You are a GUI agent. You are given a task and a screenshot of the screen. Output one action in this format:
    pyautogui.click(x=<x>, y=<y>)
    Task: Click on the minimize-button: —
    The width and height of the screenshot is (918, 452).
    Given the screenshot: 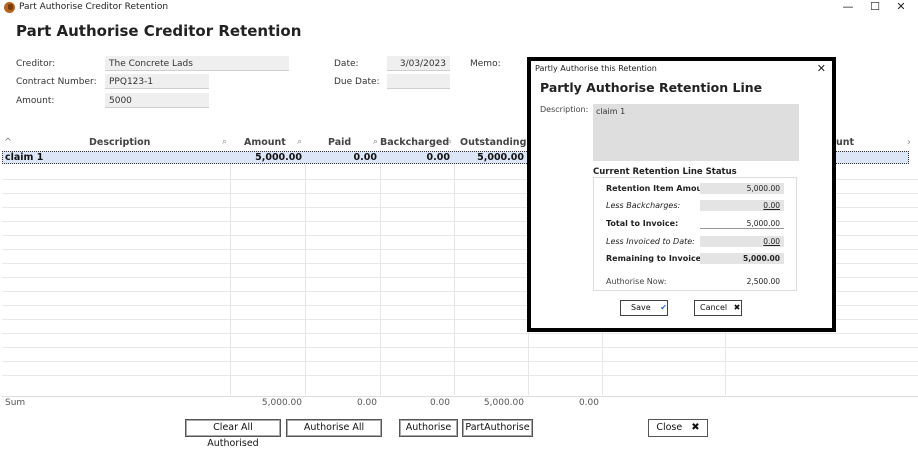 What is the action you would take?
    pyautogui.click(x=848, y=7)
    